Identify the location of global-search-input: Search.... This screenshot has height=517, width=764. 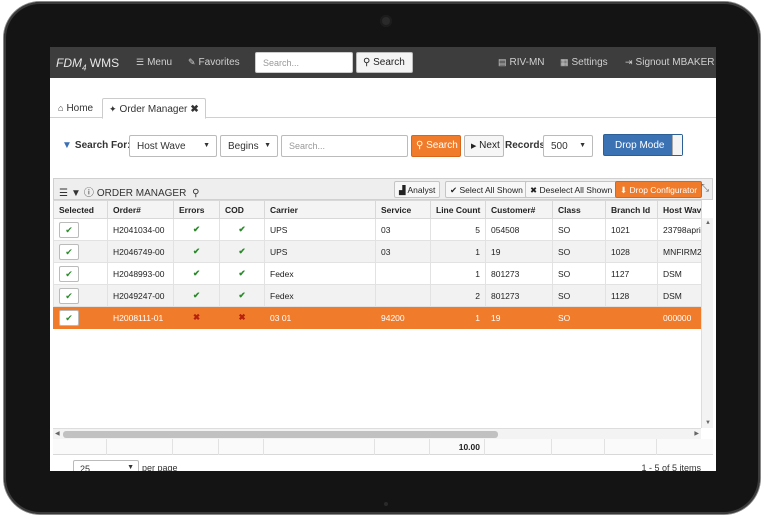
(304, 62).